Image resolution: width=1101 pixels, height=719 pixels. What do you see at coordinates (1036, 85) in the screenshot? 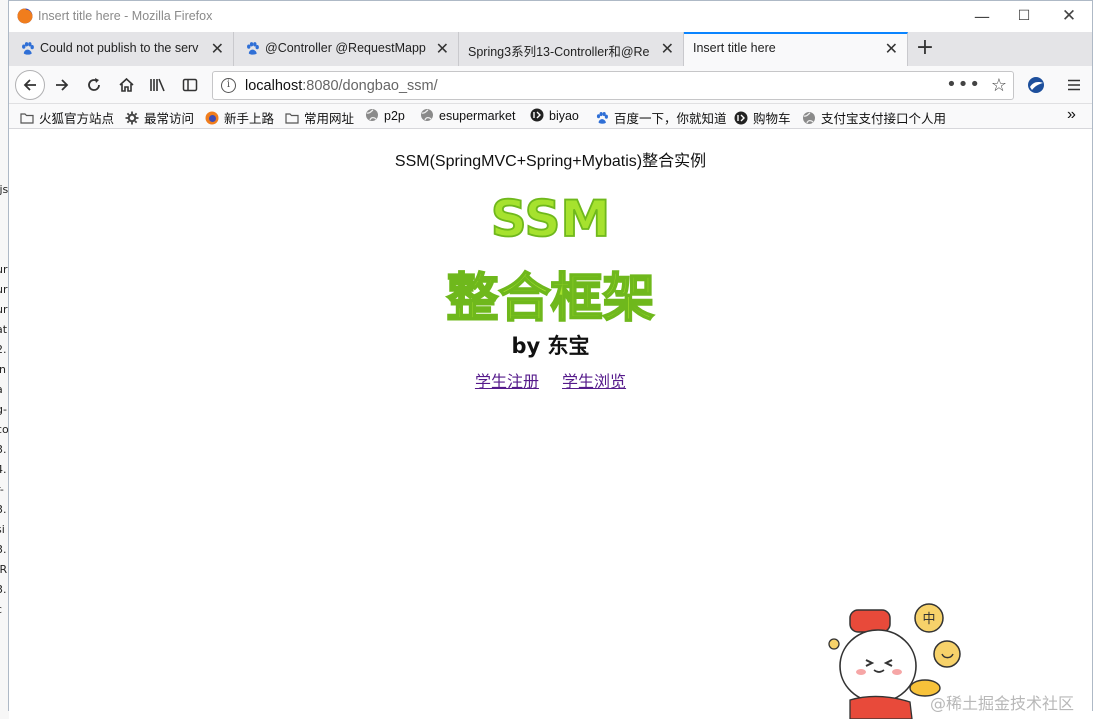
I see `extension-icon` at bounding box center [1036, 85].